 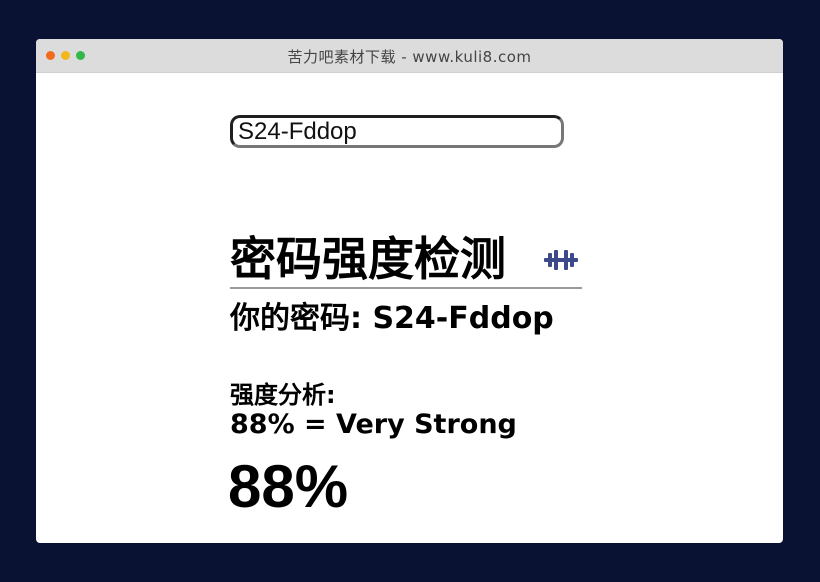 I want to click on heading-block: 密码强度检测, so click(x=406, y=260).